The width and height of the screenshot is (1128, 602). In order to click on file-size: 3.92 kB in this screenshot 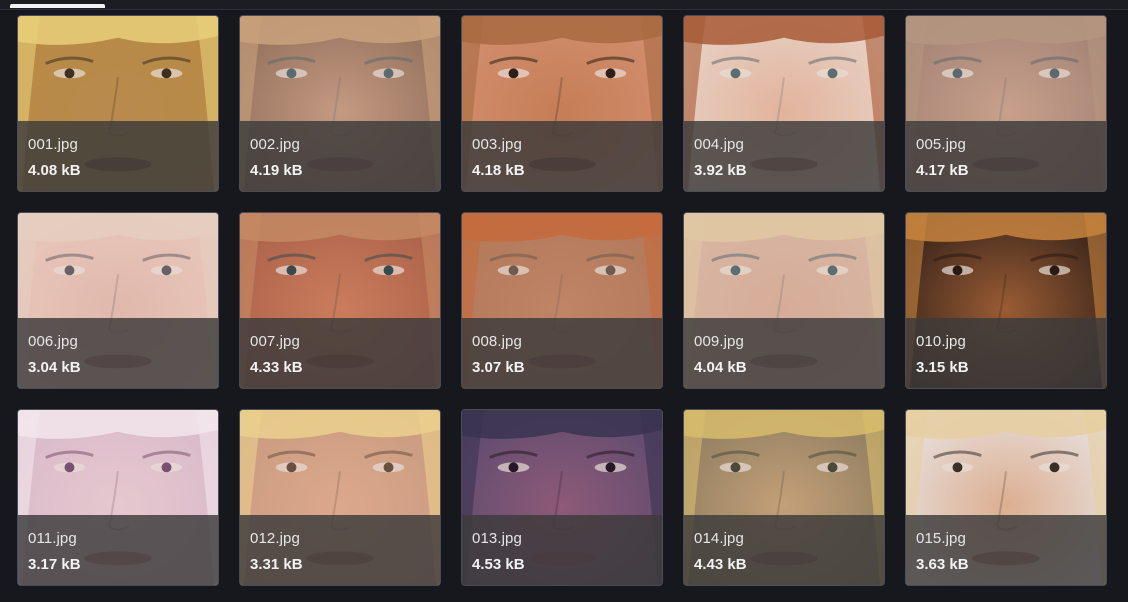, I will do `click(720, 170)`.